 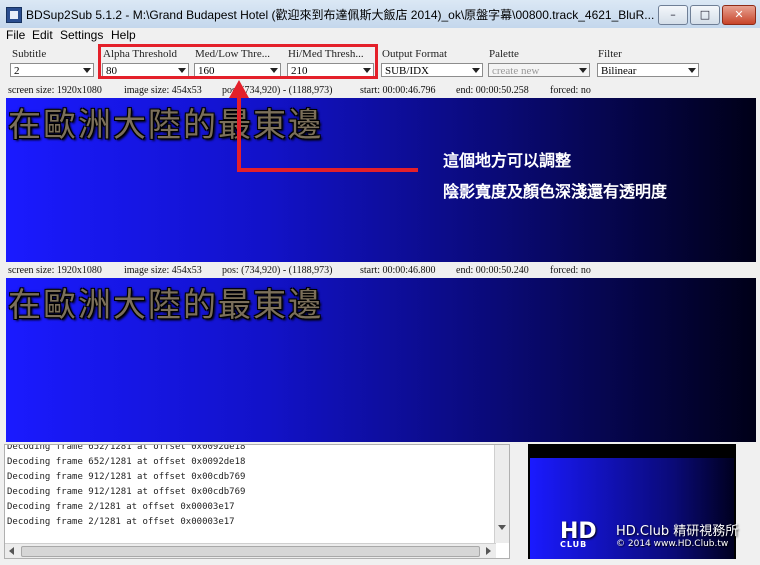 What do you see at coordinates (570, 270) in the screenshot?
I see `target-forced: forced: no` at bounding box center [570, 270].